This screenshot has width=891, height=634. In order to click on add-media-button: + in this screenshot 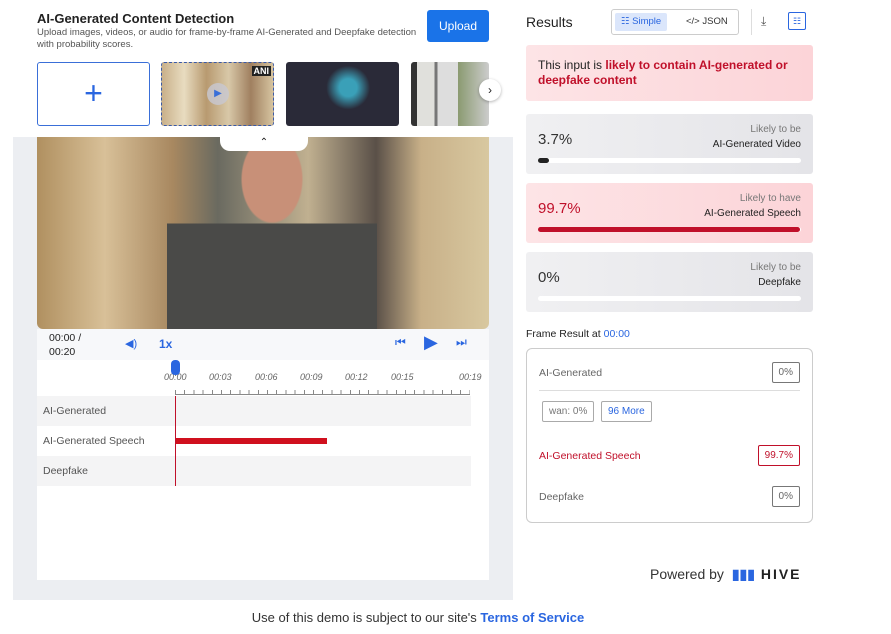, I will do `click(93, 94)`.